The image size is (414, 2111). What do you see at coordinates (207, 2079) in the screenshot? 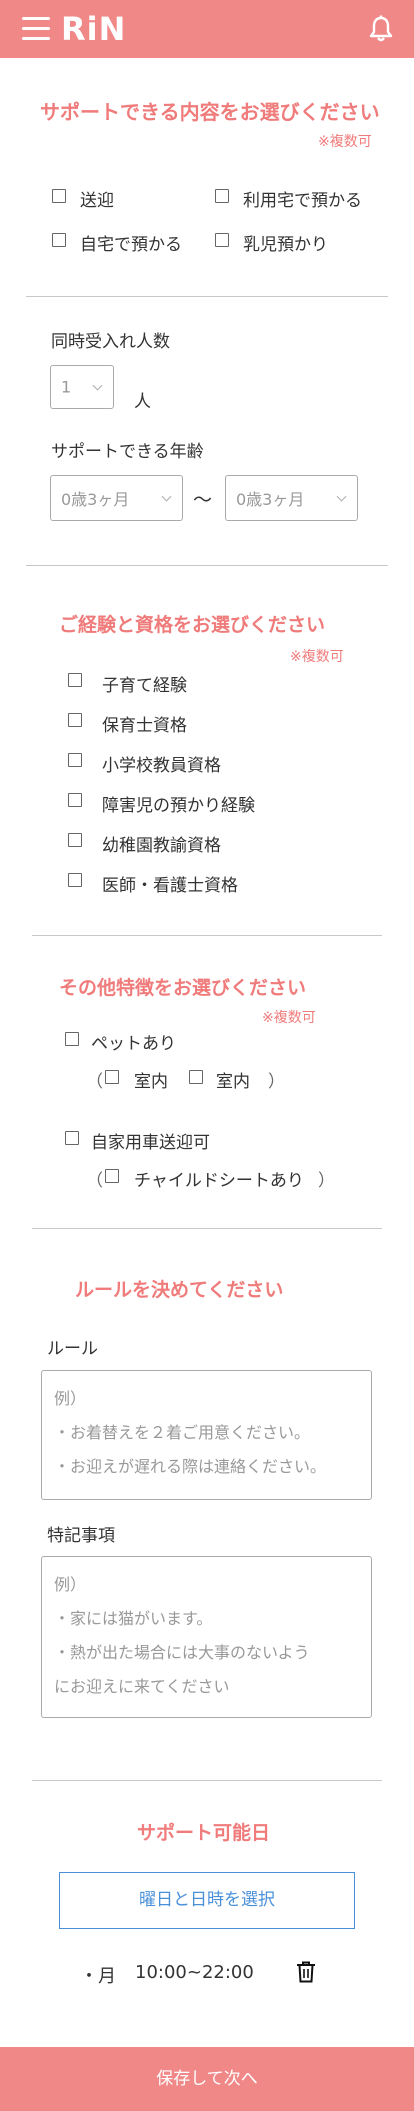
I see `save-next-button: 保存して次へ` at bounding box center [207, 2079].